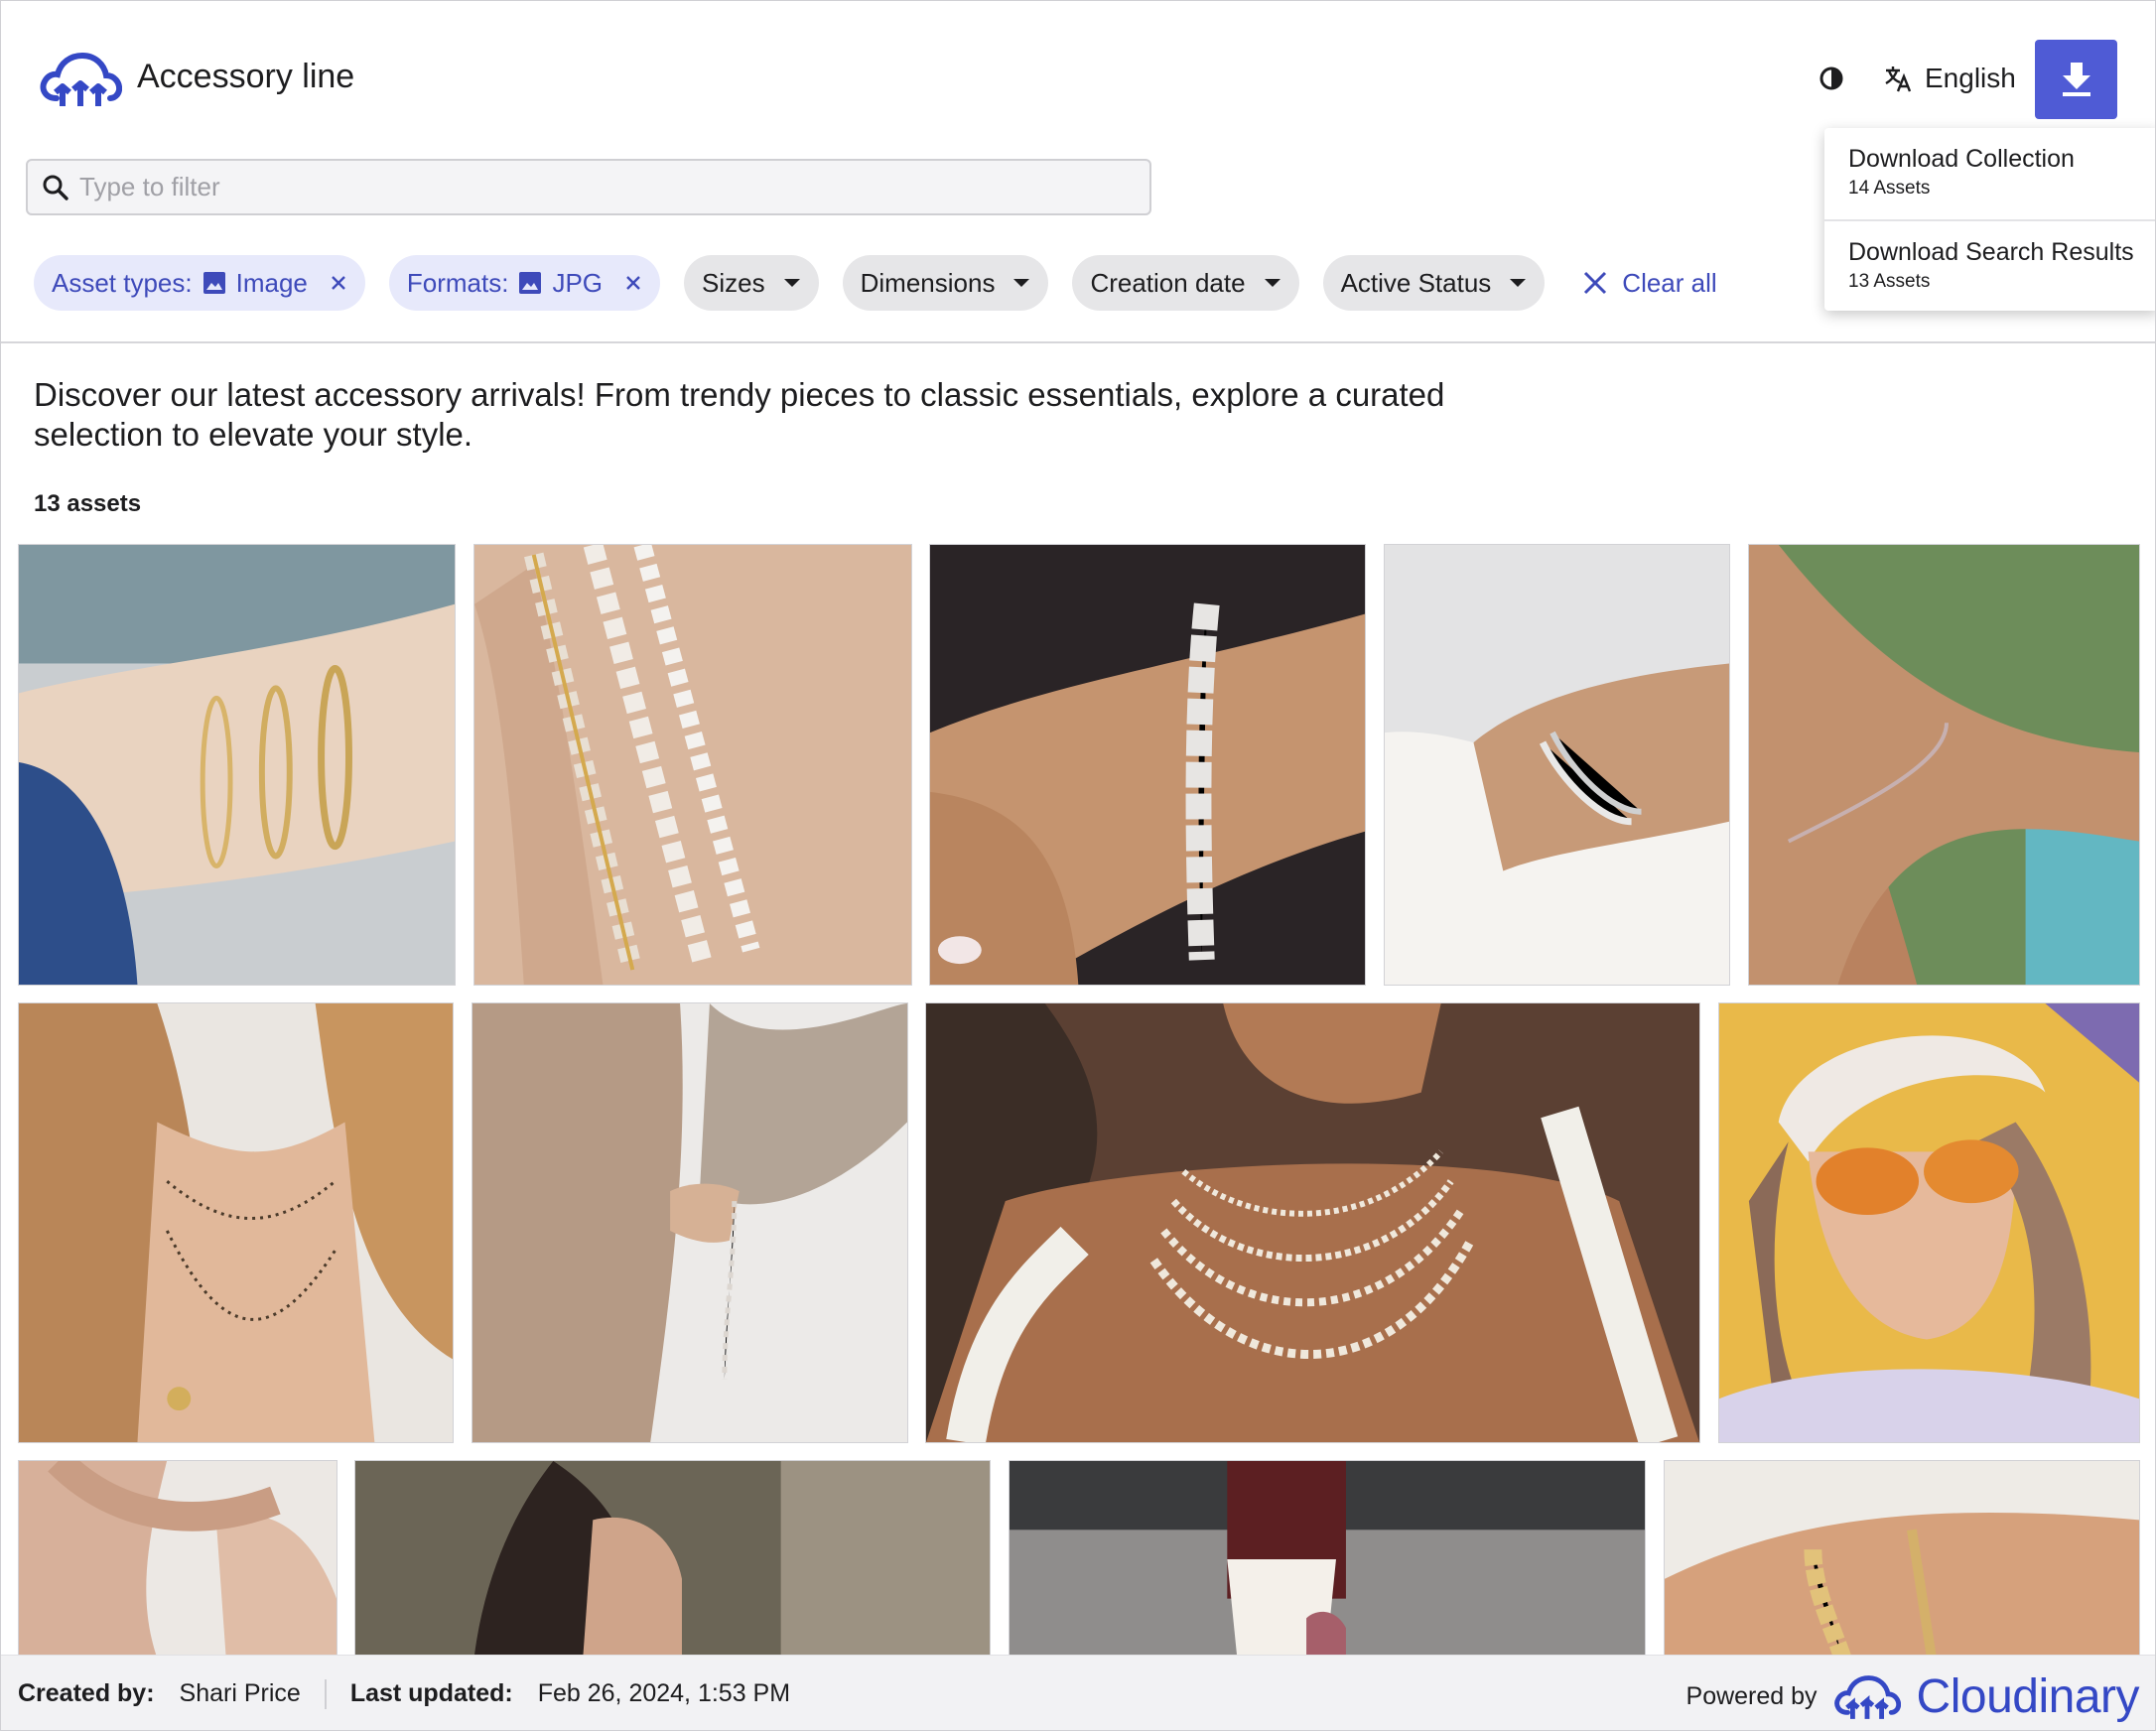 The height and width of the screenshot is (1731, 2156). Describe the element at coordinates (1898, 79) in the screenshot. I see `translate-icon` at that location.